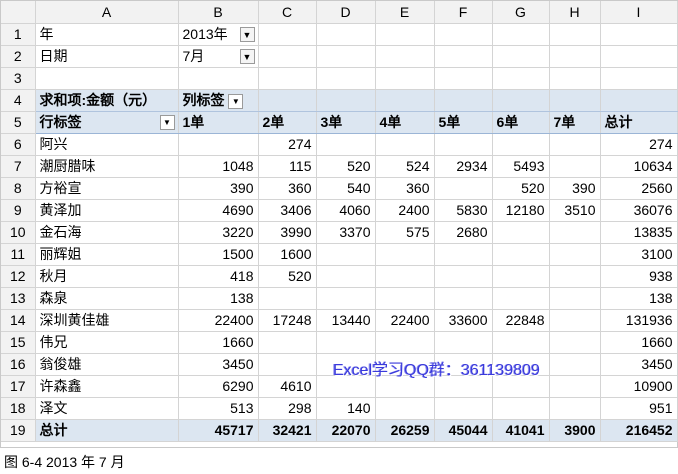 The height and width of the screenshot is (474, 678). Describe the element at coordinates (107, 56) in the screenshot. I see `filter-label-date: 日期` at that location.